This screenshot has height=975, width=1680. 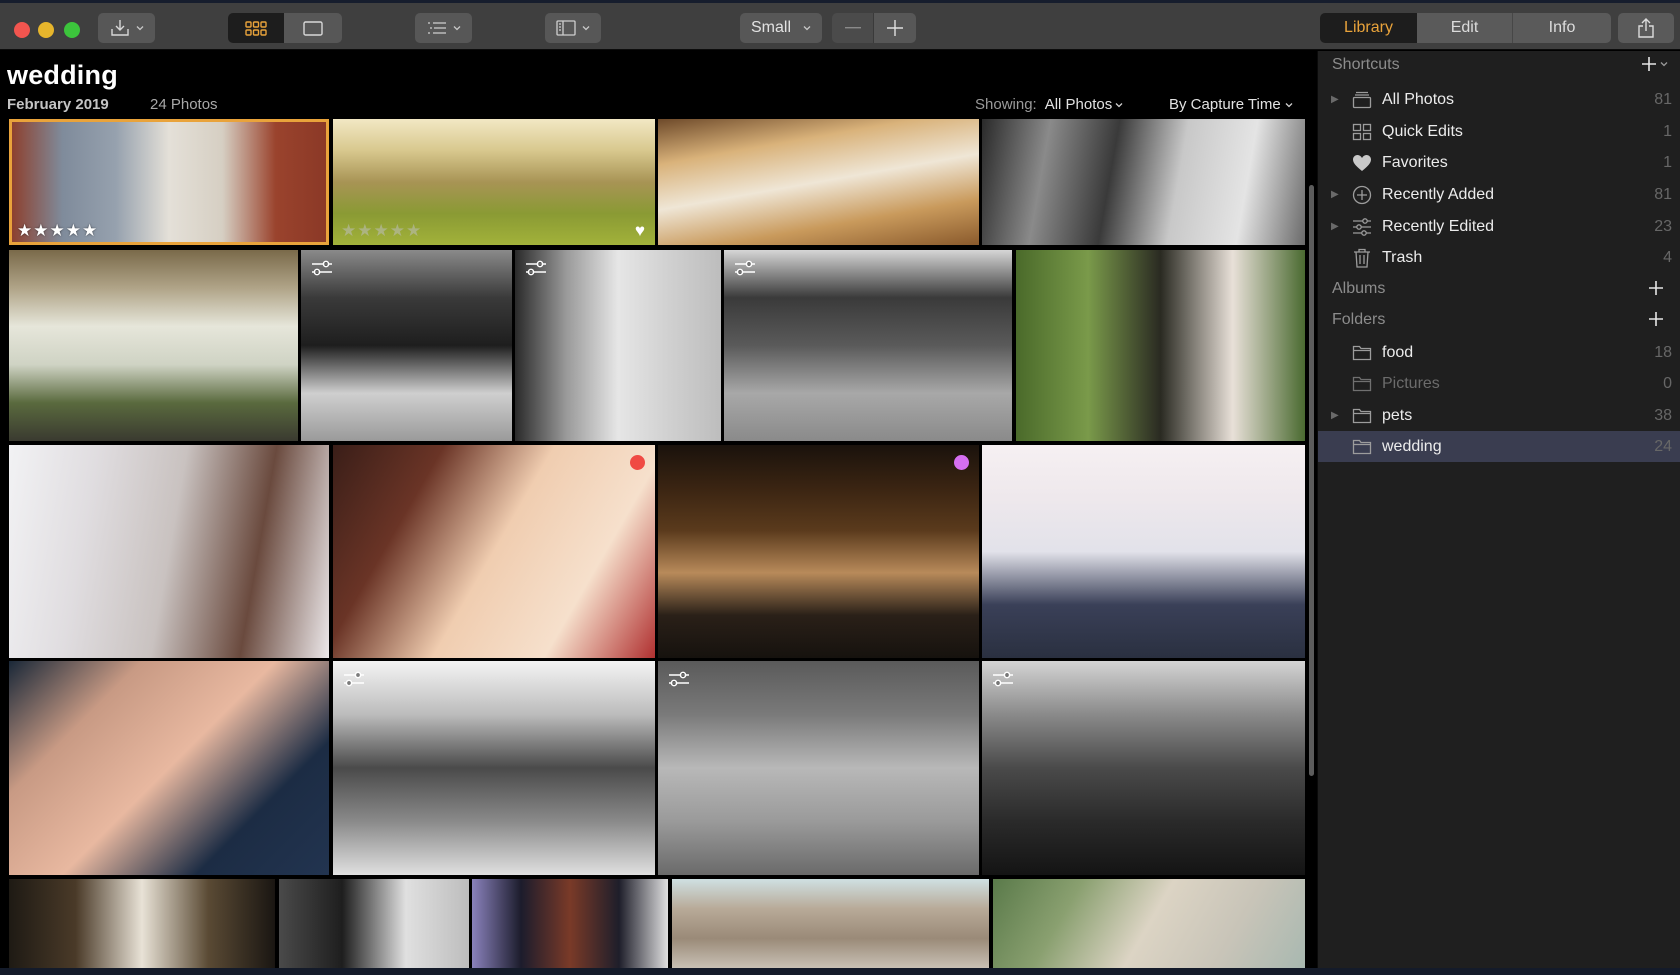 What do you see at coordinates (46, 30) in the screenshot?
I see `minimize-window-button` at bounding box center [46, 30].